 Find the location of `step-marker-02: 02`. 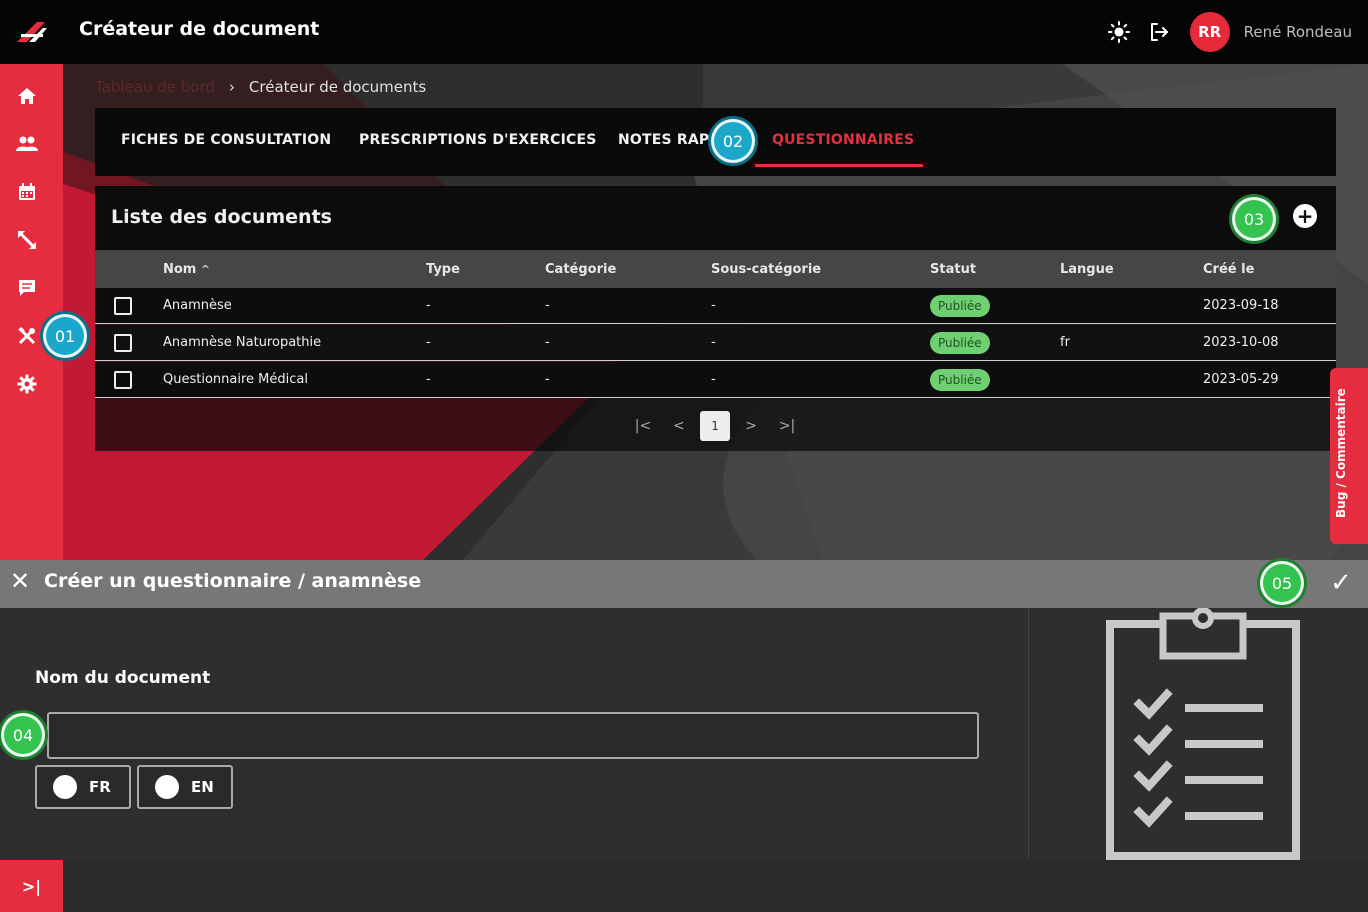

step-marker-02: 02 is located at coordinates (733, 141).